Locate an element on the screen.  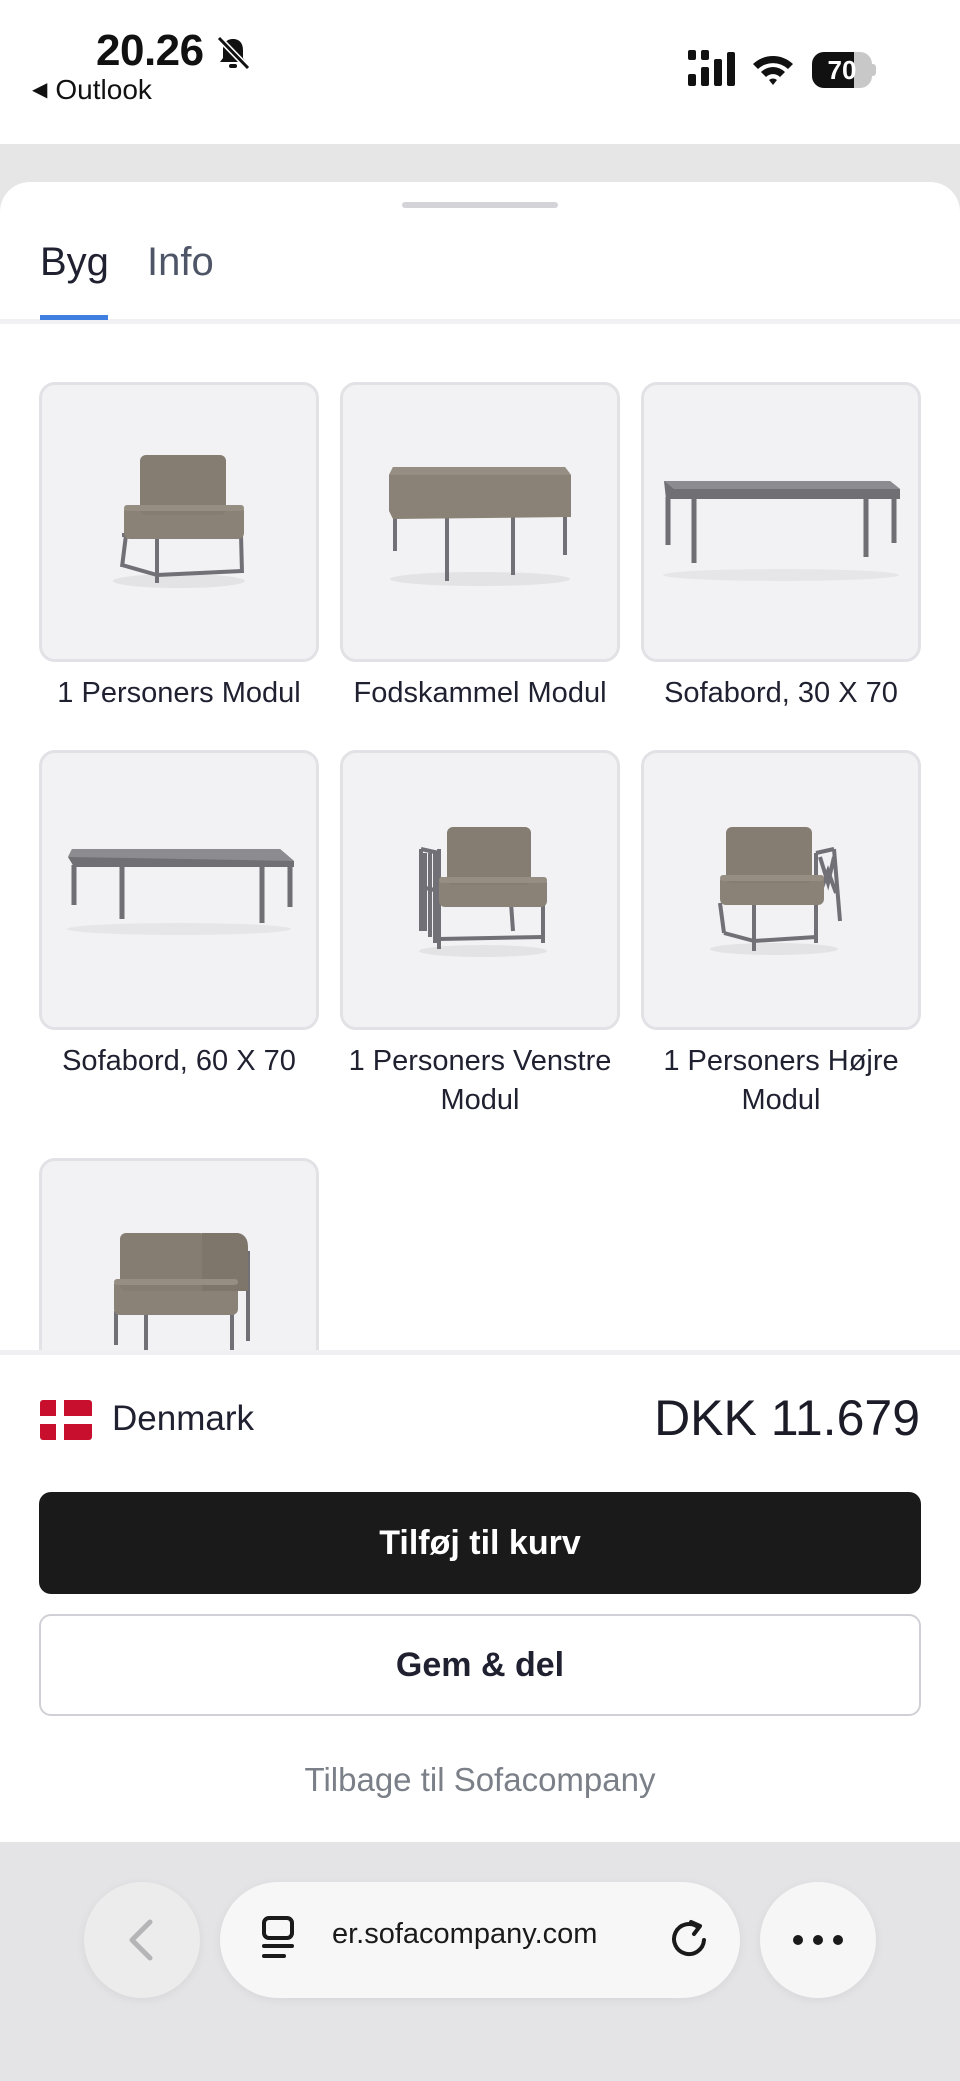
country-selector: Denmark is located at coordinates (183, 1419).